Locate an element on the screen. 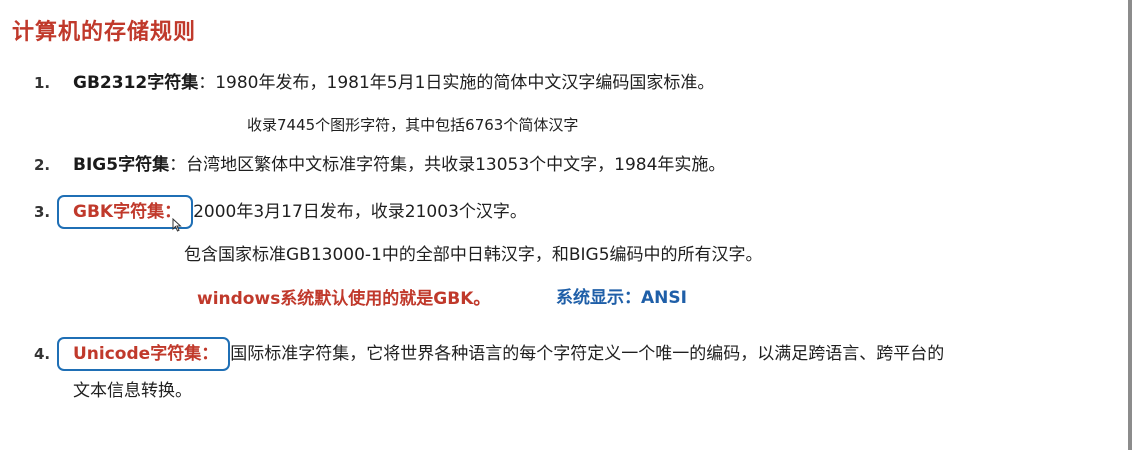  highlight-box-unicode: Unicode字符集： is located at coordinates (144, 354).